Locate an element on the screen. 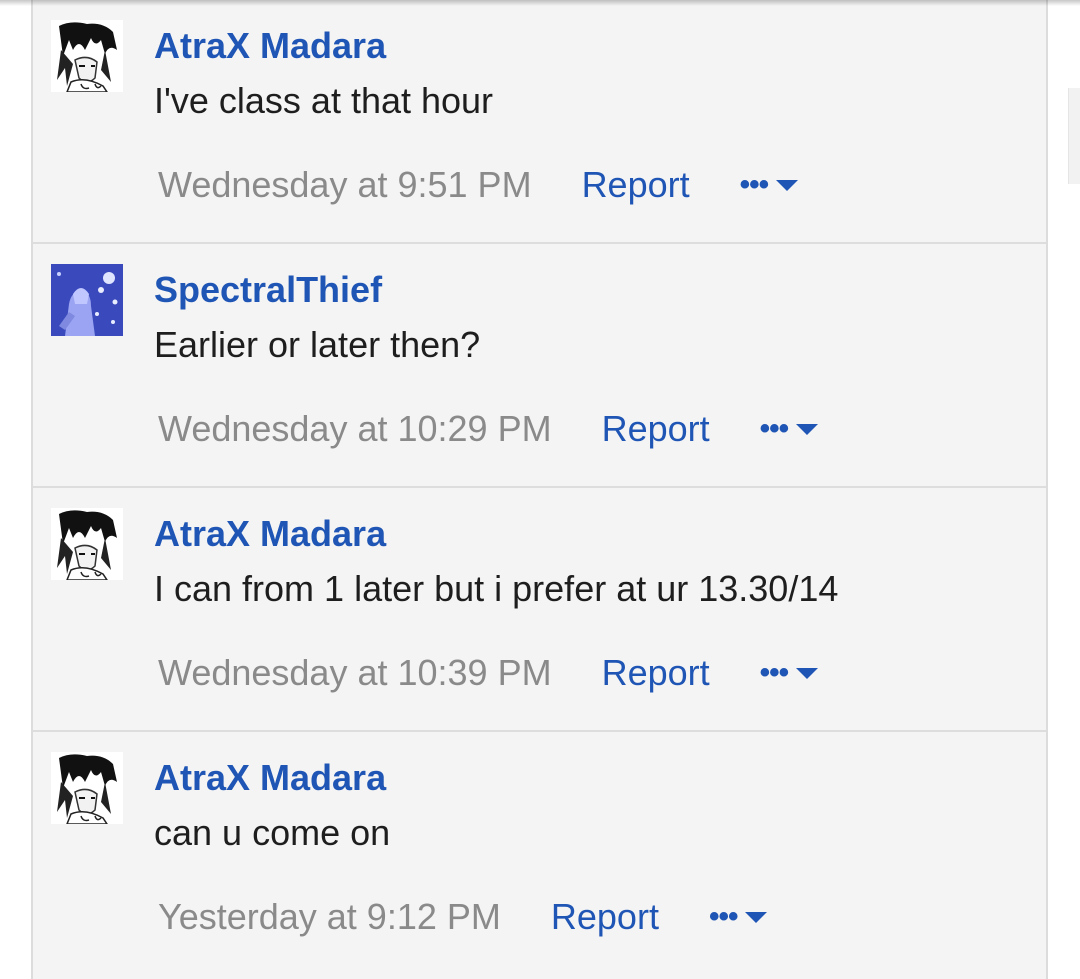 Image resolution: width=1080 pixels, height=979 pixels. username: SpectralThief is located at coordinates (268, 290).